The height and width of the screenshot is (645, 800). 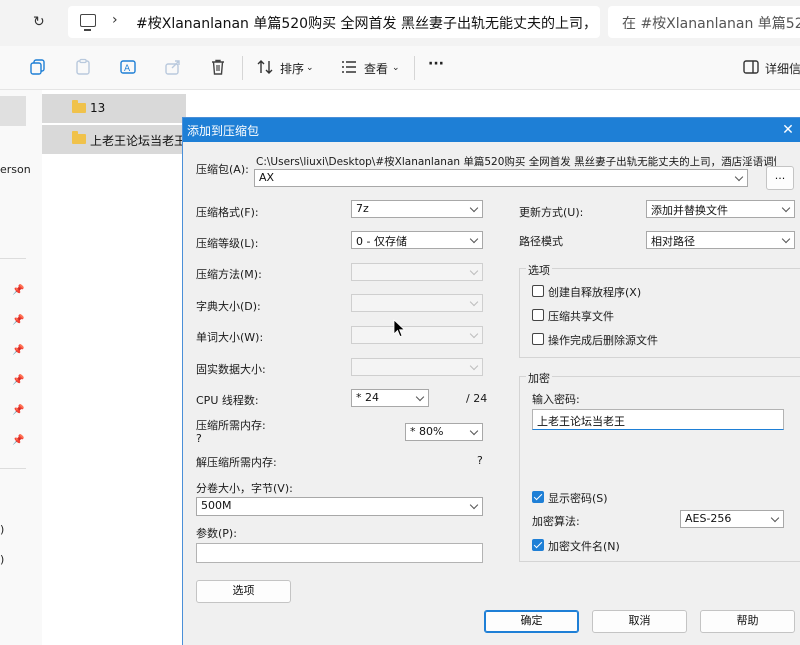 What do you see at coordinates (227, 400) in the screenshot?
I see `cpu-label: CPU 线程数:` at bounding box center [227, 400].